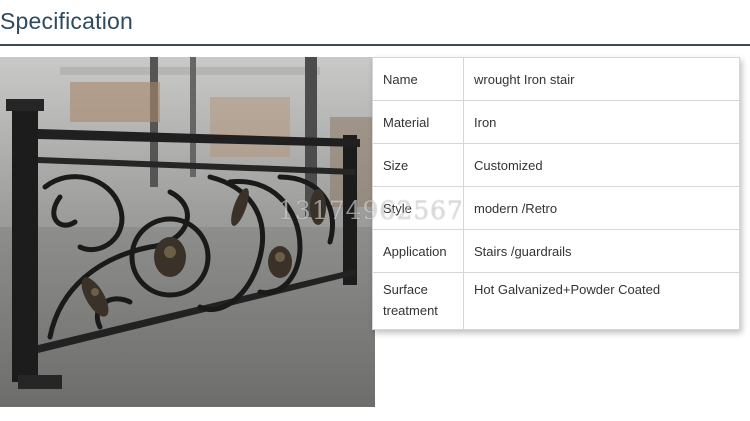 The height and width of the screenshot is (421, 750). I want to click on spec-value: Customized, so click(601, 165).